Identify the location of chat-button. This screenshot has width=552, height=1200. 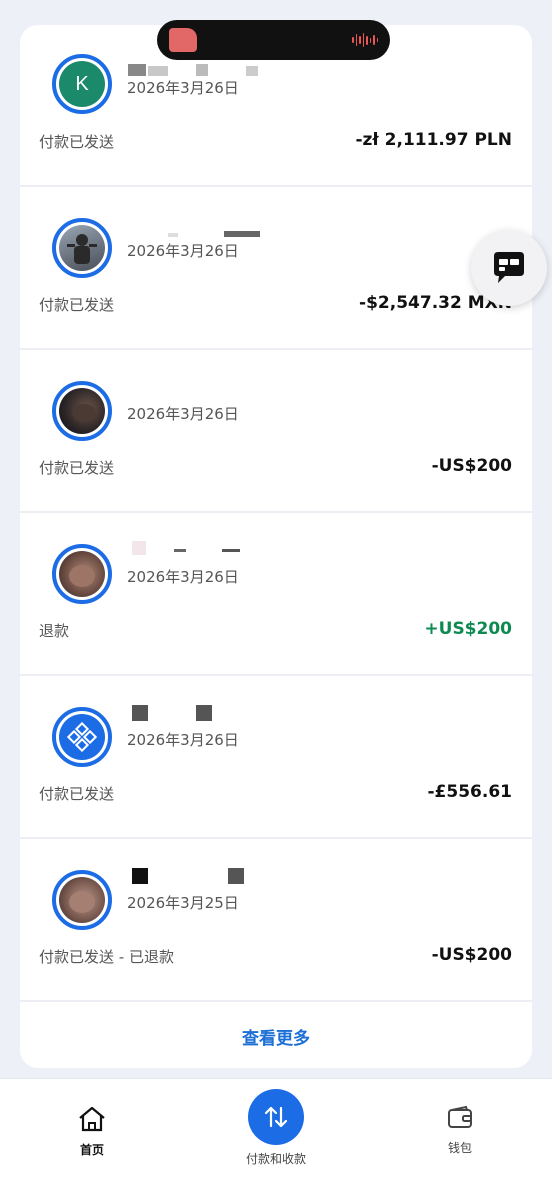
(509, 268).